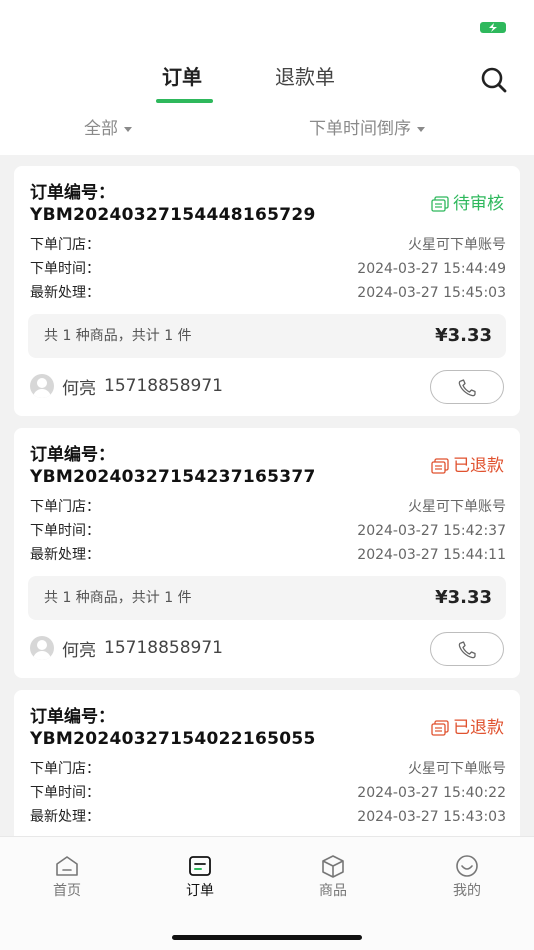 Image resolution: width=534 pixels, height=950 pixels. What do you see at coordinates (173, 739) in the screenshot?
I see `order-number: YBM20240327154022165055` at bounding box center [173, 739].